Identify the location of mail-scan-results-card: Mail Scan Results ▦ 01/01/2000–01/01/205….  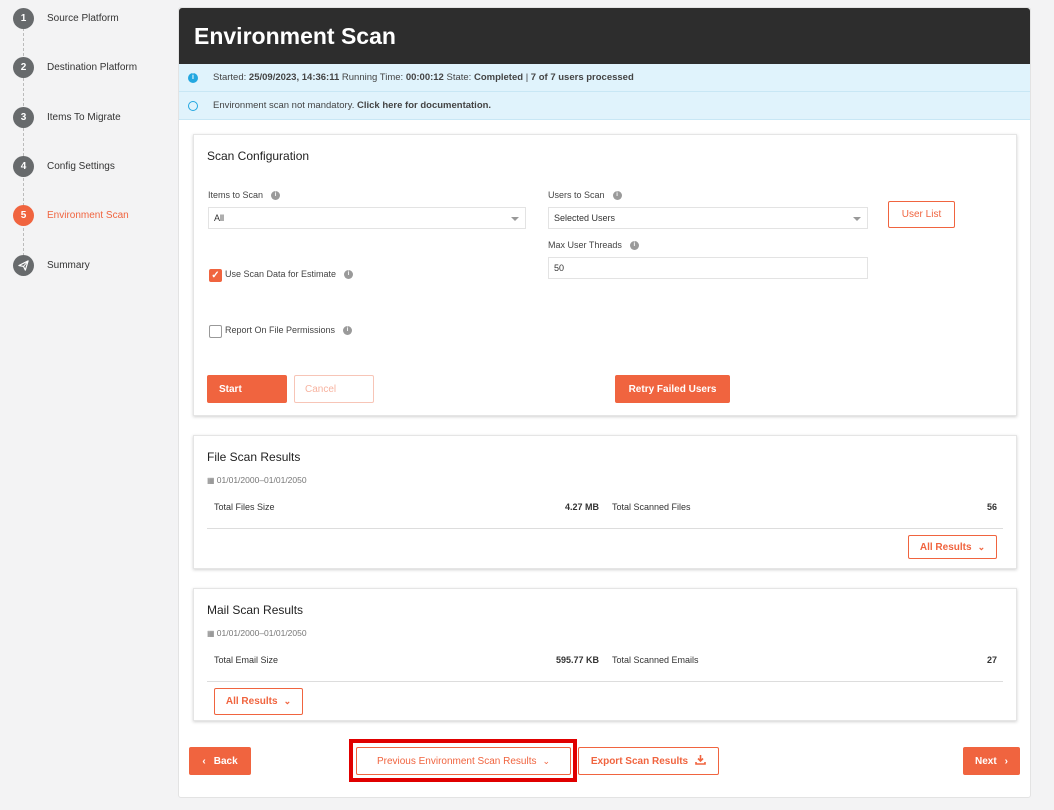
(605, 654).